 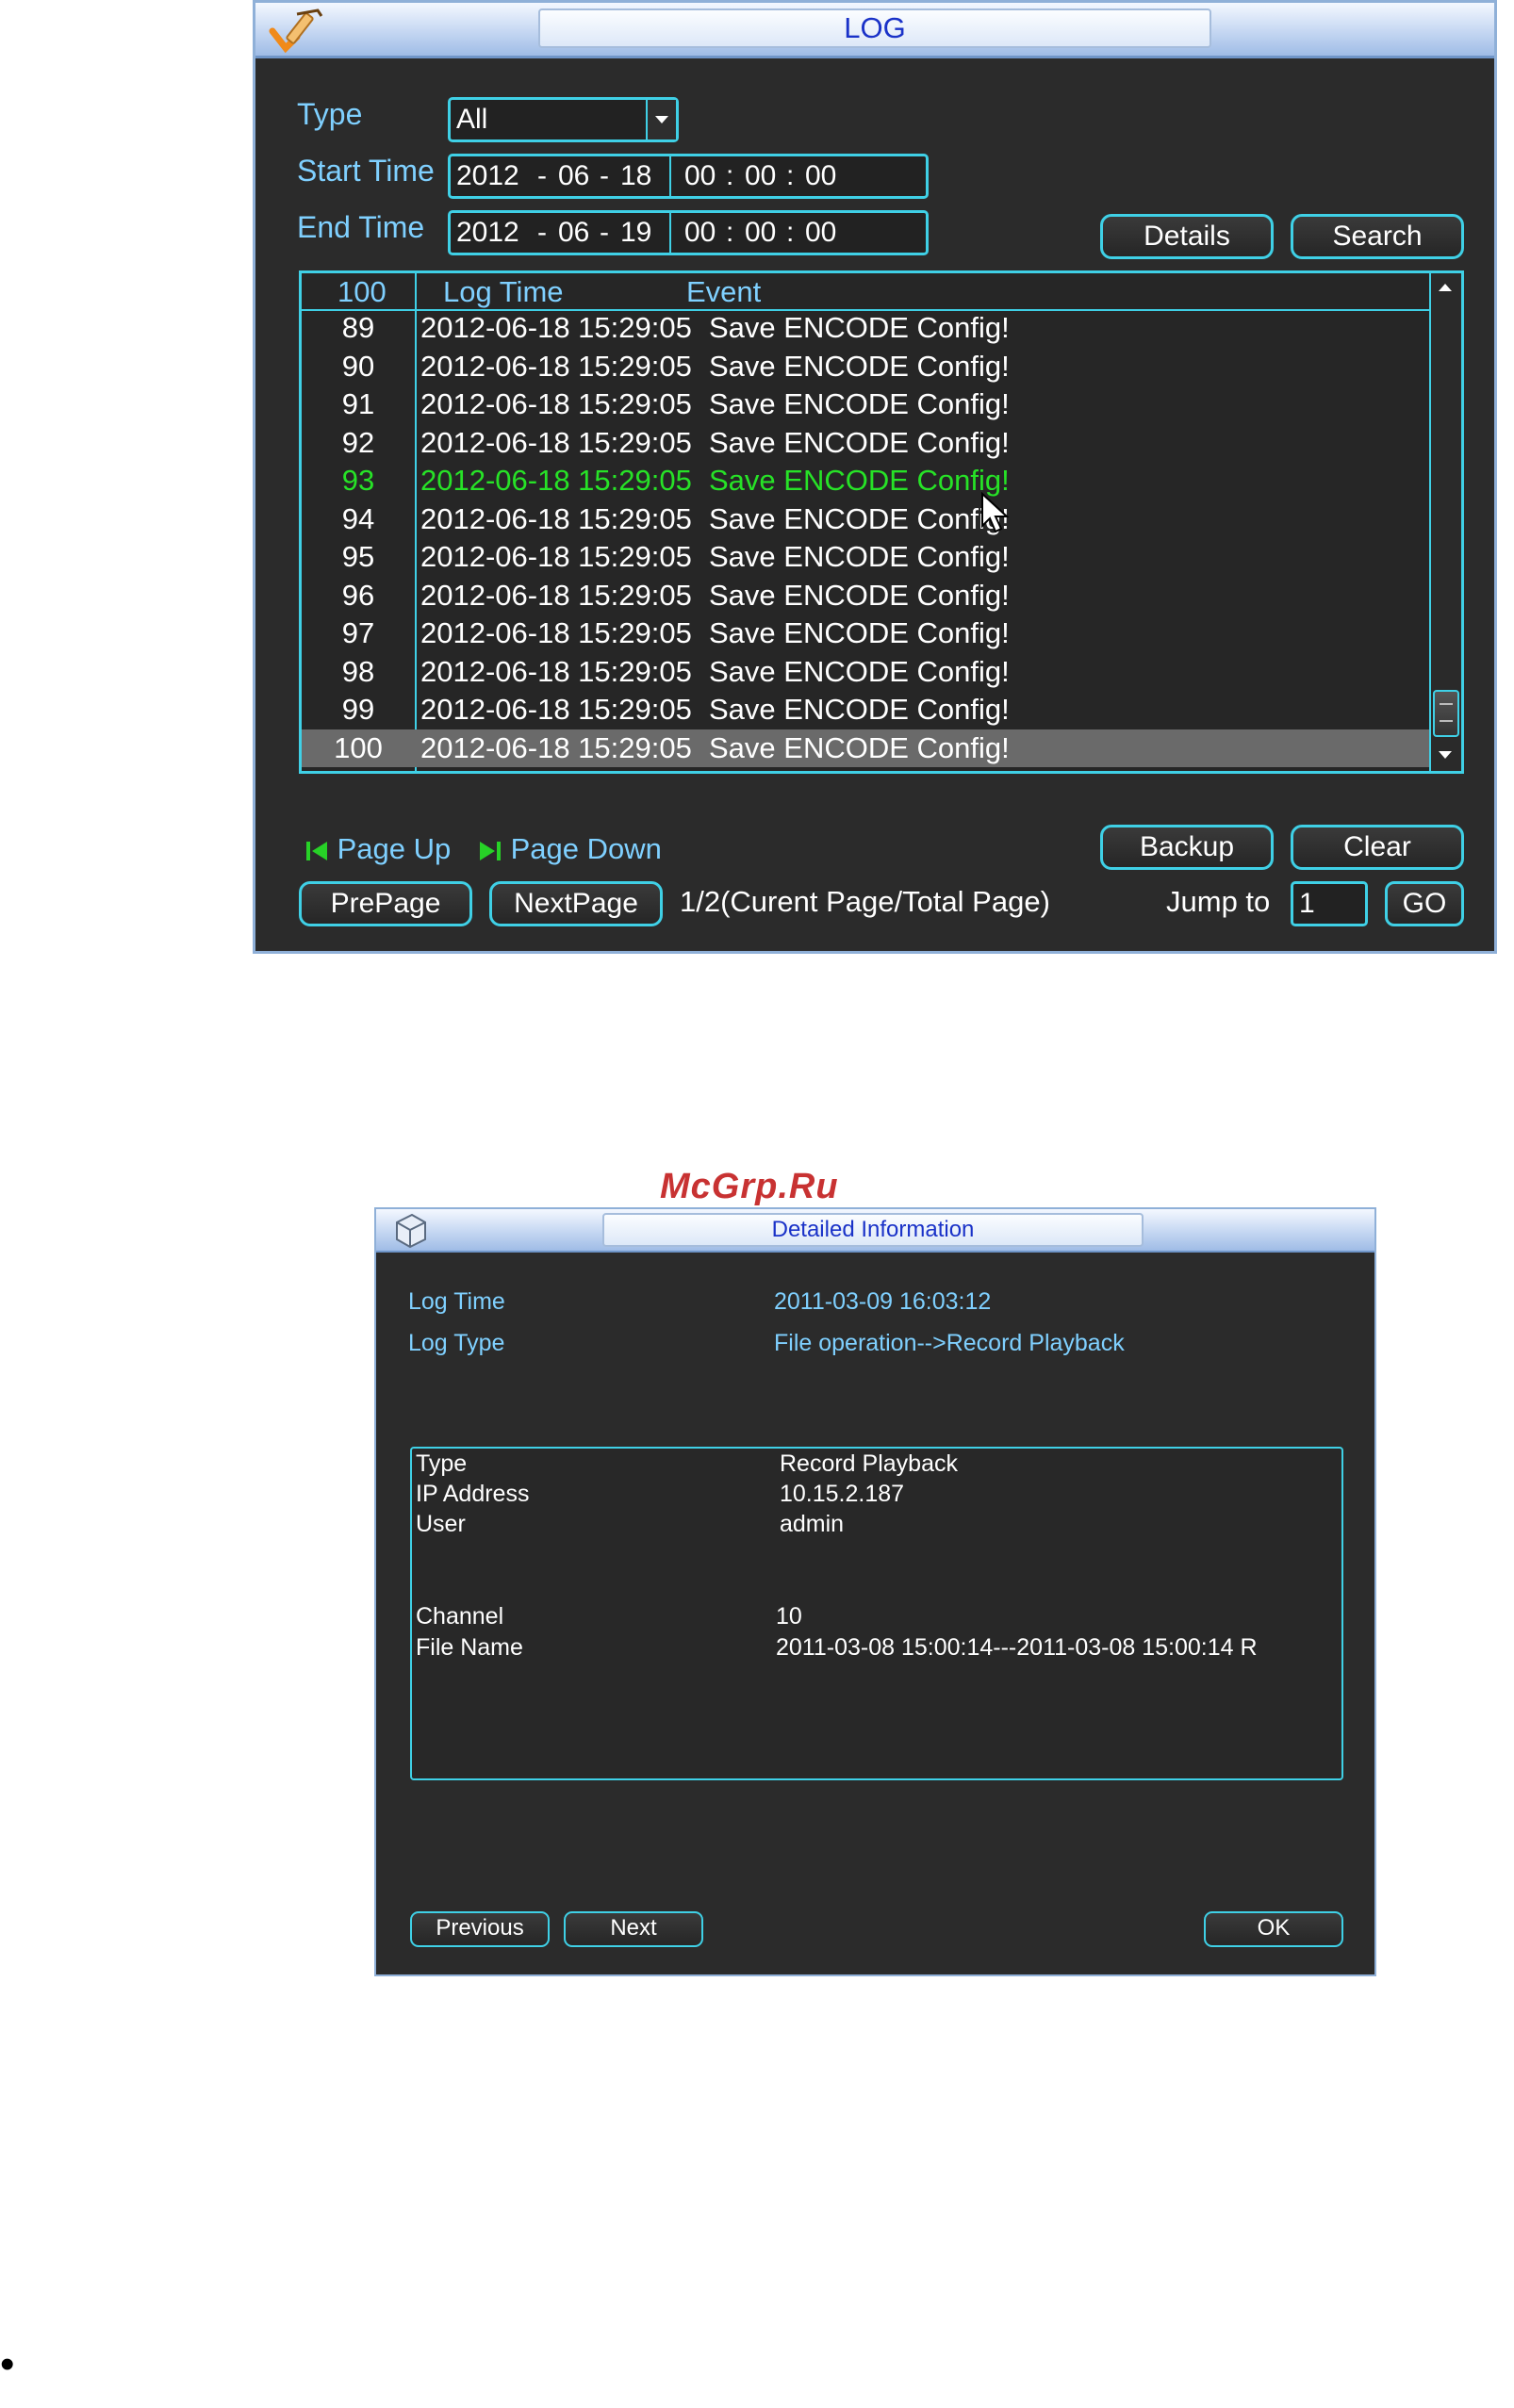 I want to click on end-time-field: 2012 - 06 - 19 00 : 00 : 00, so click(x=688, y=233).